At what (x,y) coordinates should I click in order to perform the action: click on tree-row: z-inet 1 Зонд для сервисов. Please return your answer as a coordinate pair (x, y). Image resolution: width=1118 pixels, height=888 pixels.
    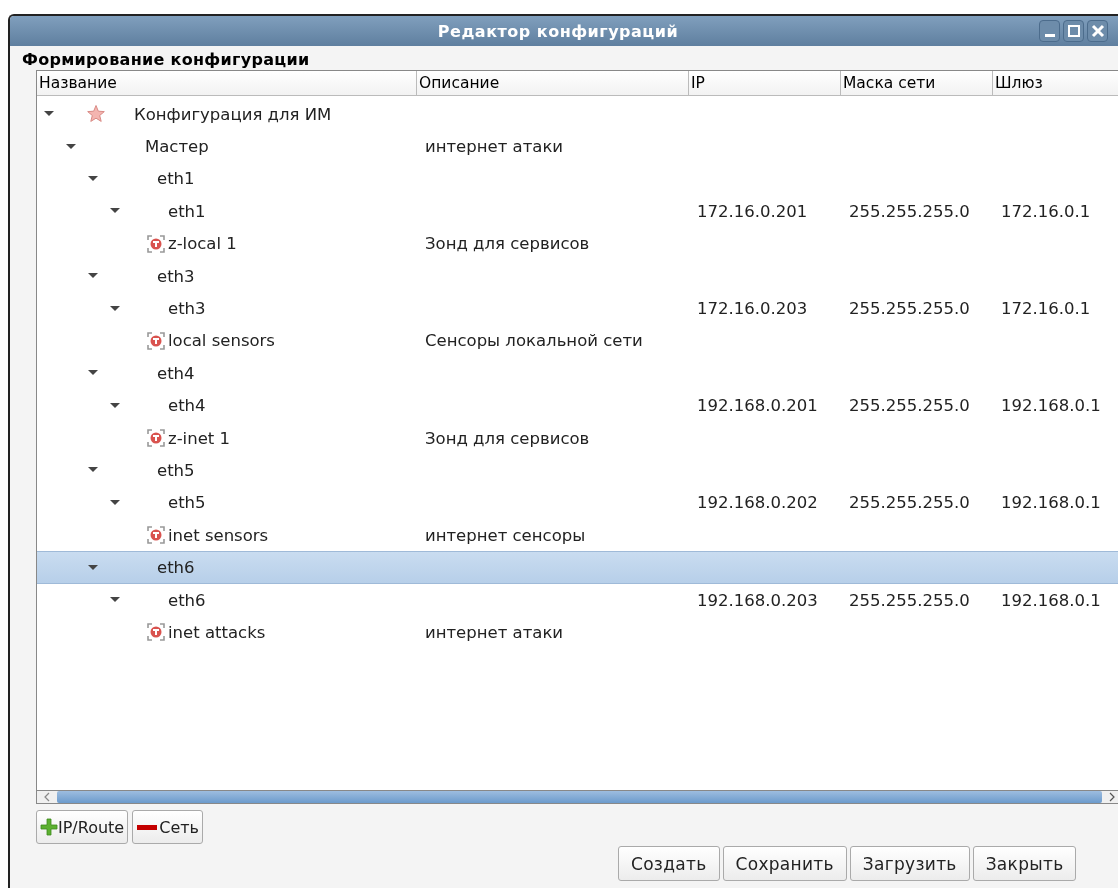
    Looking at the image, I should click on (577, 438).